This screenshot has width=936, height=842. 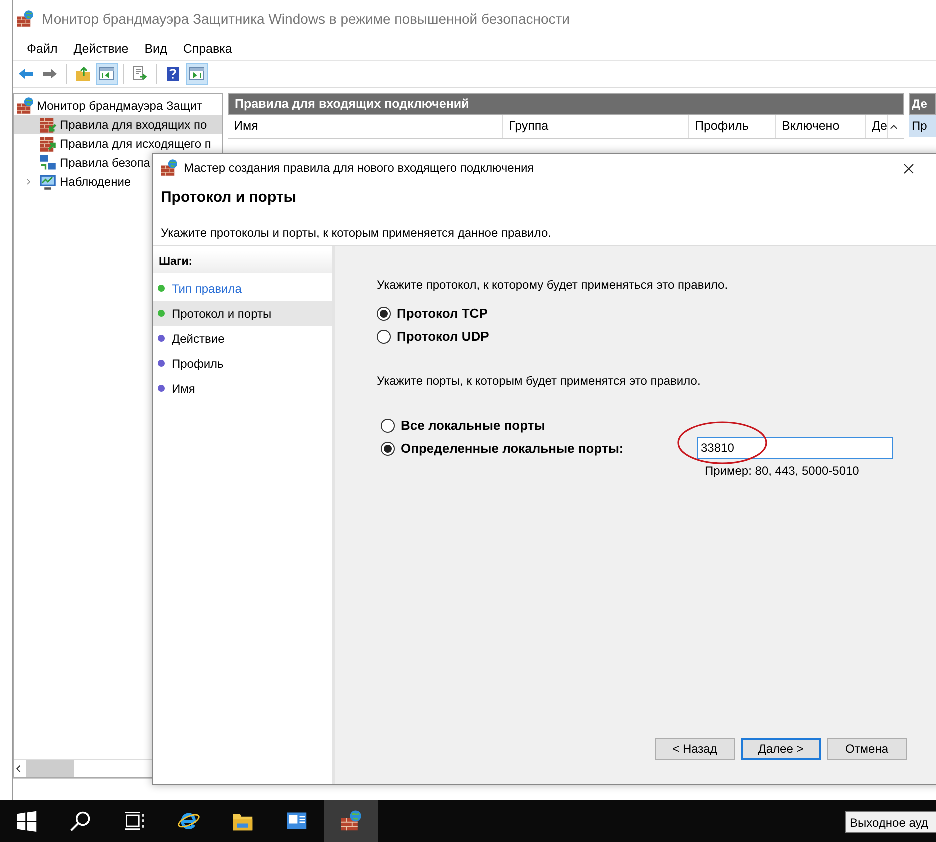 I want to click on tree-label: Монитор брандмауэра Защит, so click(x=119, y=106).